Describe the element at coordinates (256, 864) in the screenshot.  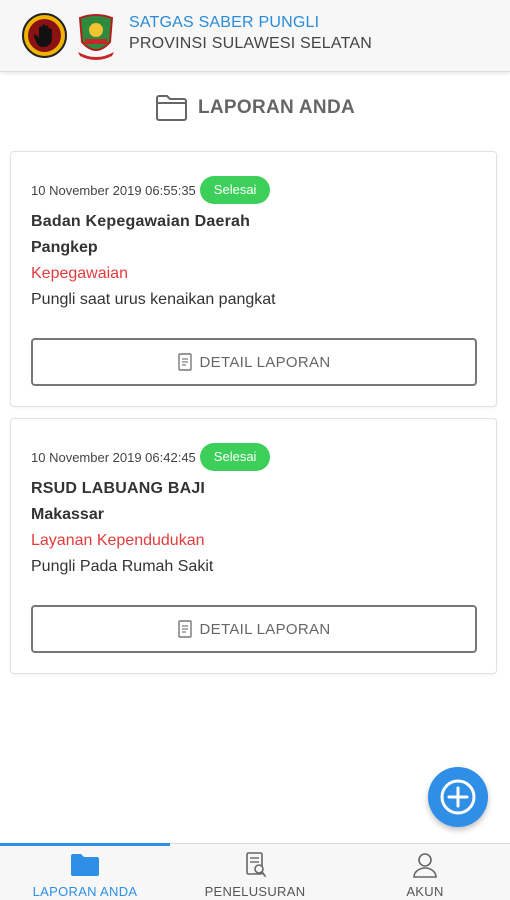
I see `document-search-icon` at that location.